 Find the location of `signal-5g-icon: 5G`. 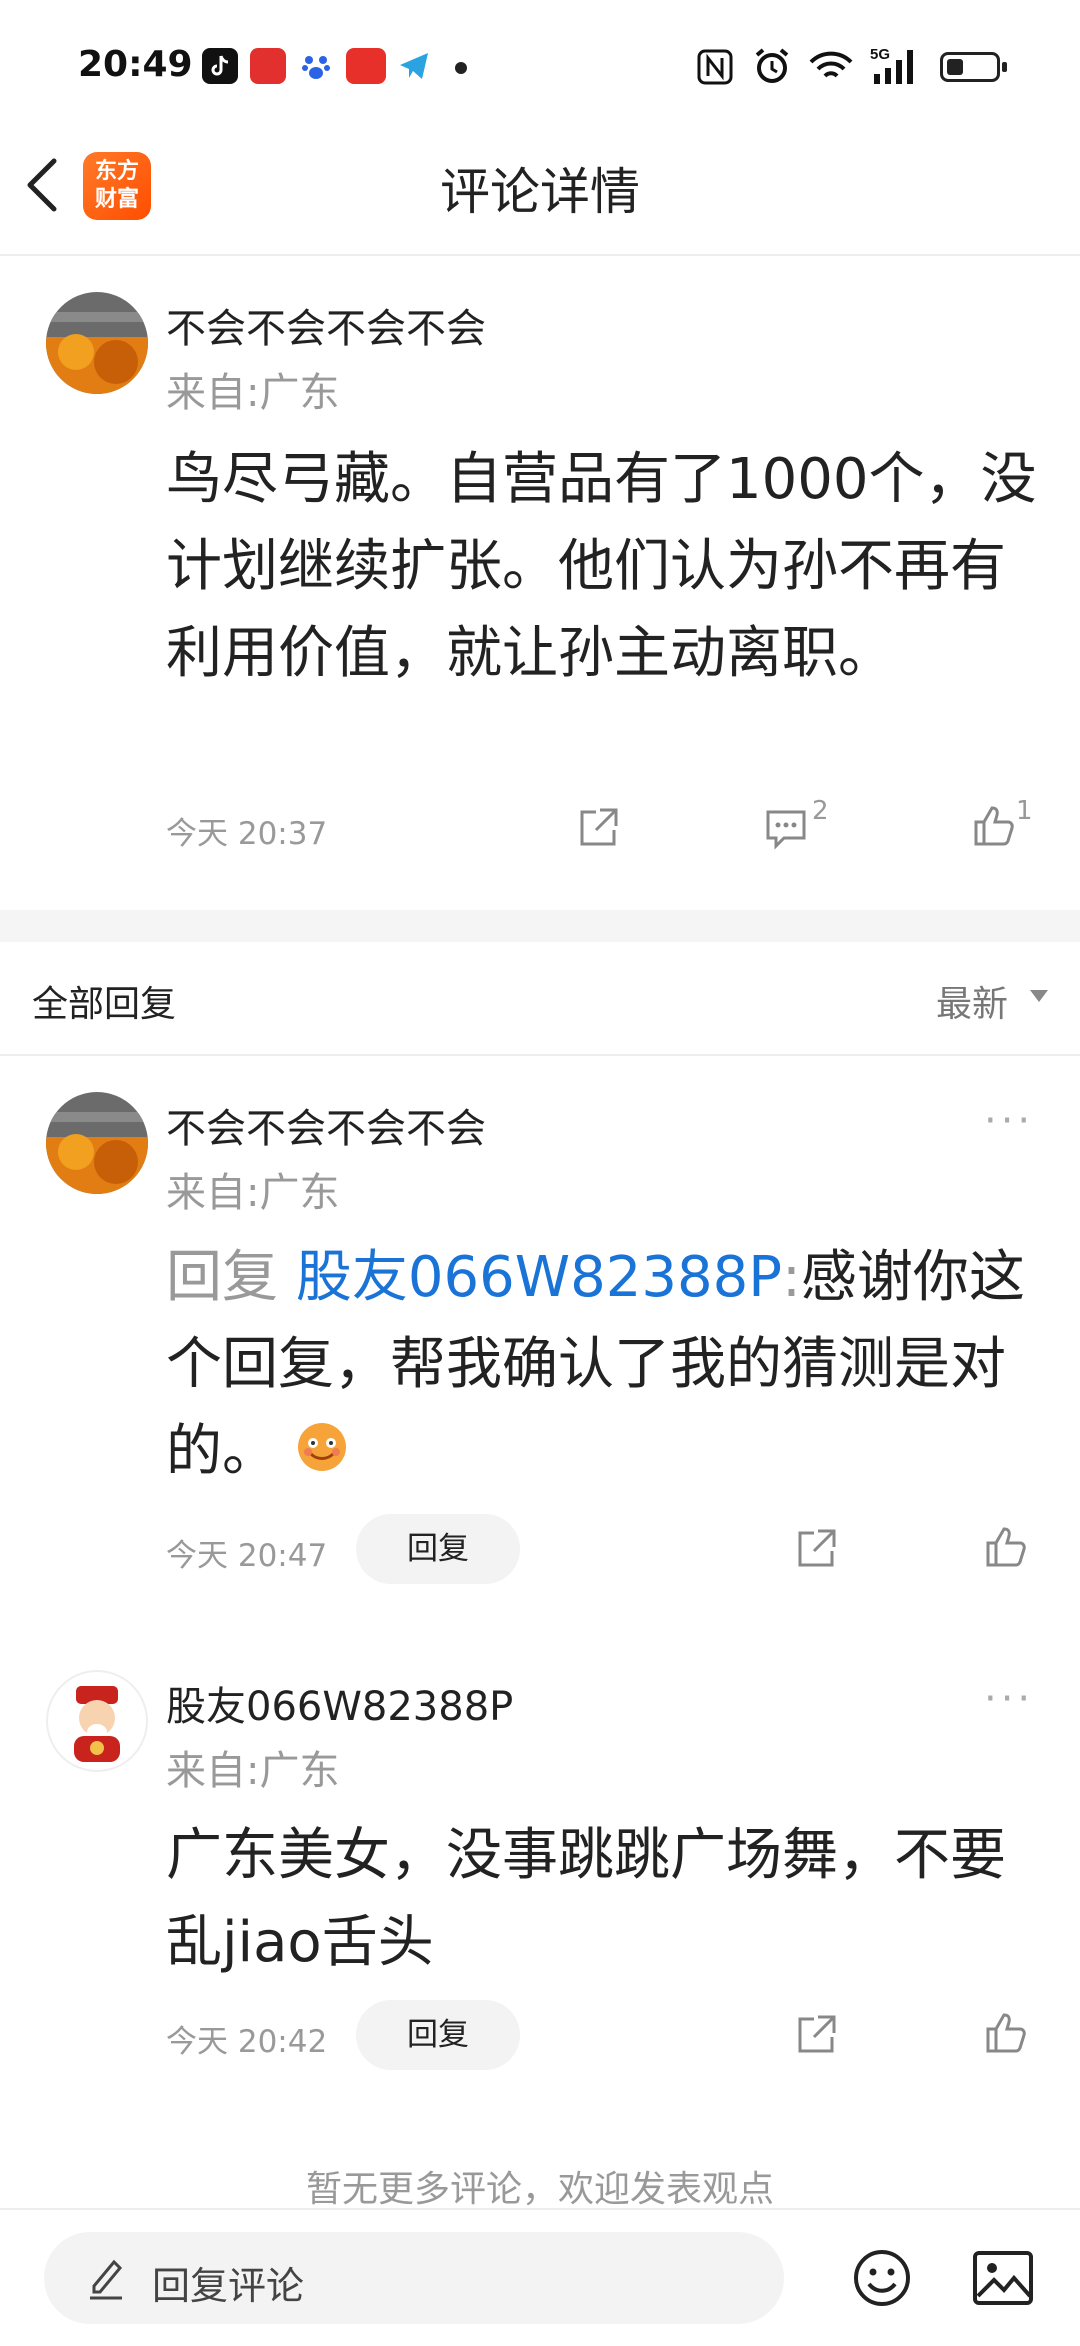

signal-5g-icon: 5G is located at coordinates (896, 68).